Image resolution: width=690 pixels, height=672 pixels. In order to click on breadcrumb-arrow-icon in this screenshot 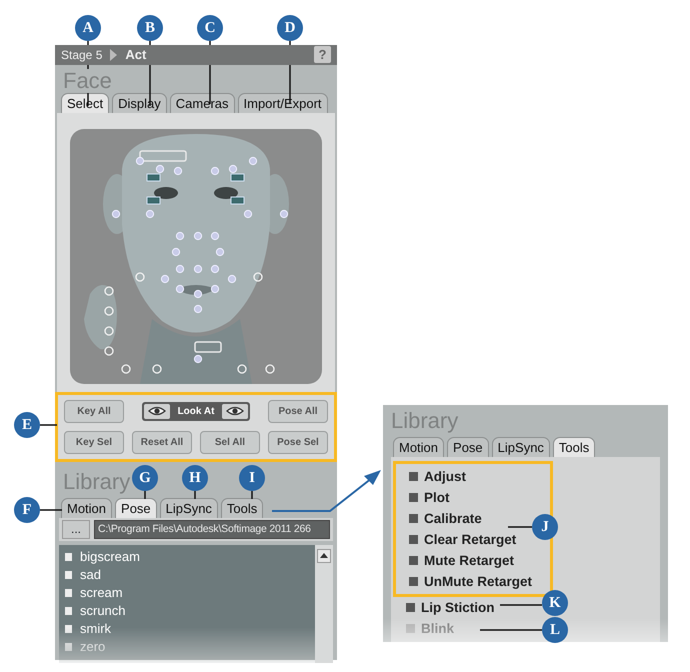, I will do `click(114, 54)`.